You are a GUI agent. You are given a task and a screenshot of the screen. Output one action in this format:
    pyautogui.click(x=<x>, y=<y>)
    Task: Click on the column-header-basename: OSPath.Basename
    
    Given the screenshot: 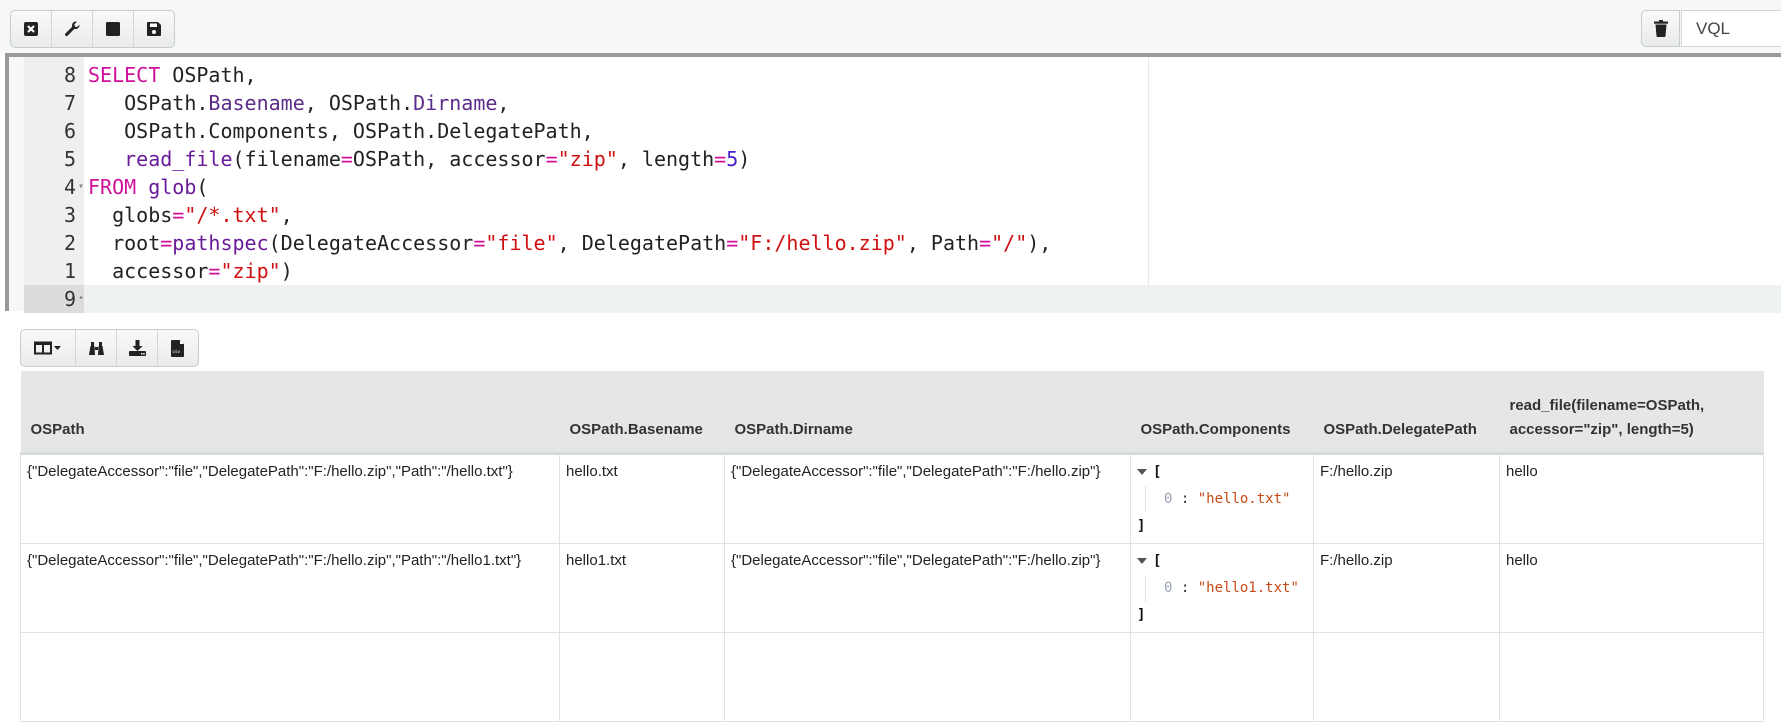 What is the action you would take?
    pyautogui.click(x=642, y=413)
    